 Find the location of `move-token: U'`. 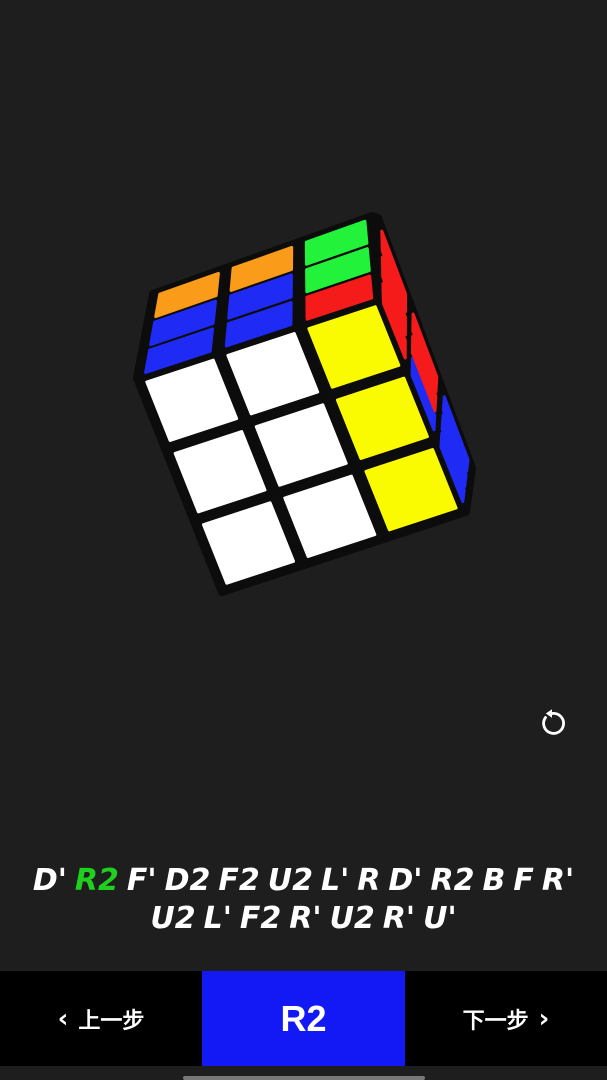

move-token: U' is located at coordinates (440, 918).